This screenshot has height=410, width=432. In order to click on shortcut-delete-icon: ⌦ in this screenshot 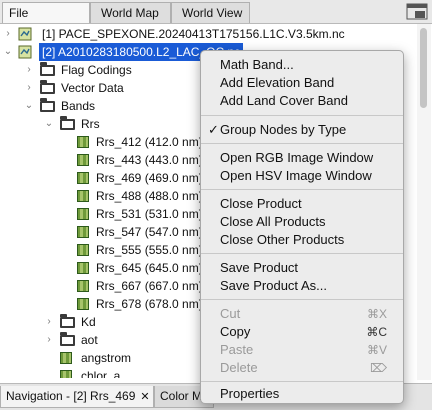, I will do `click(378, 368)`.